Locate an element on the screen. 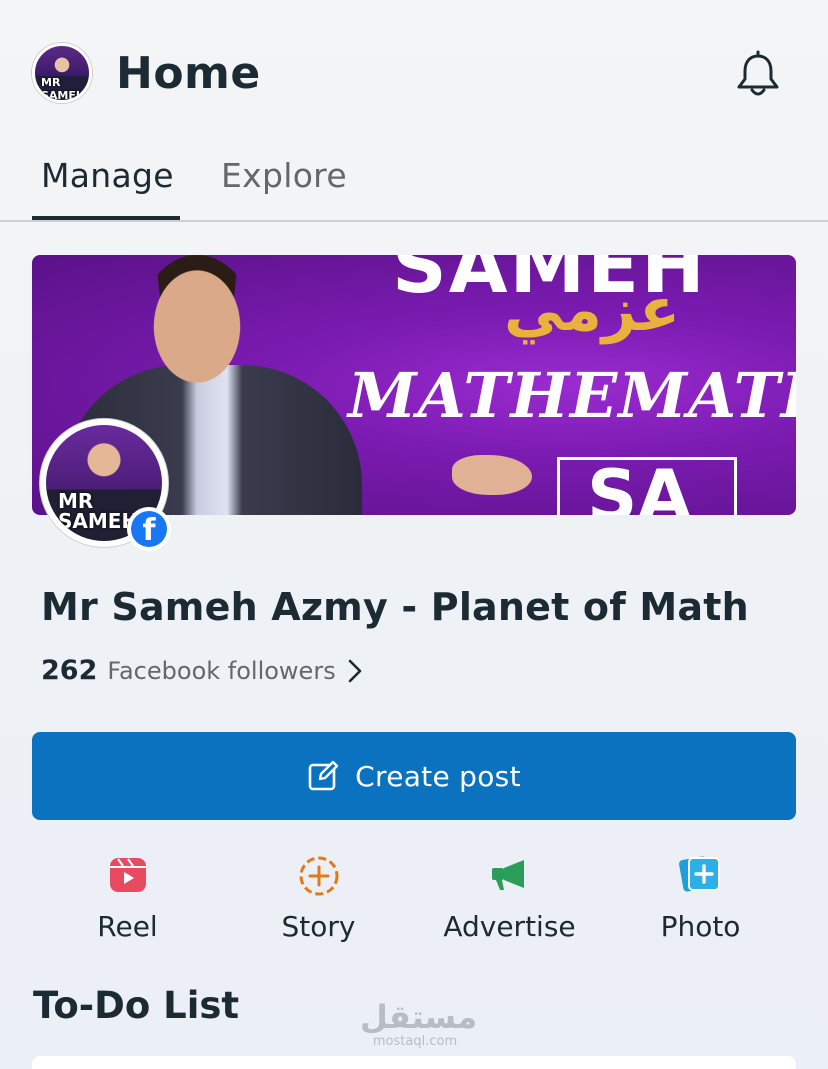 Image resolution: width=828 pixels, height=1069 pixels. photo-button: Photo is located at coordinates (700, 903).